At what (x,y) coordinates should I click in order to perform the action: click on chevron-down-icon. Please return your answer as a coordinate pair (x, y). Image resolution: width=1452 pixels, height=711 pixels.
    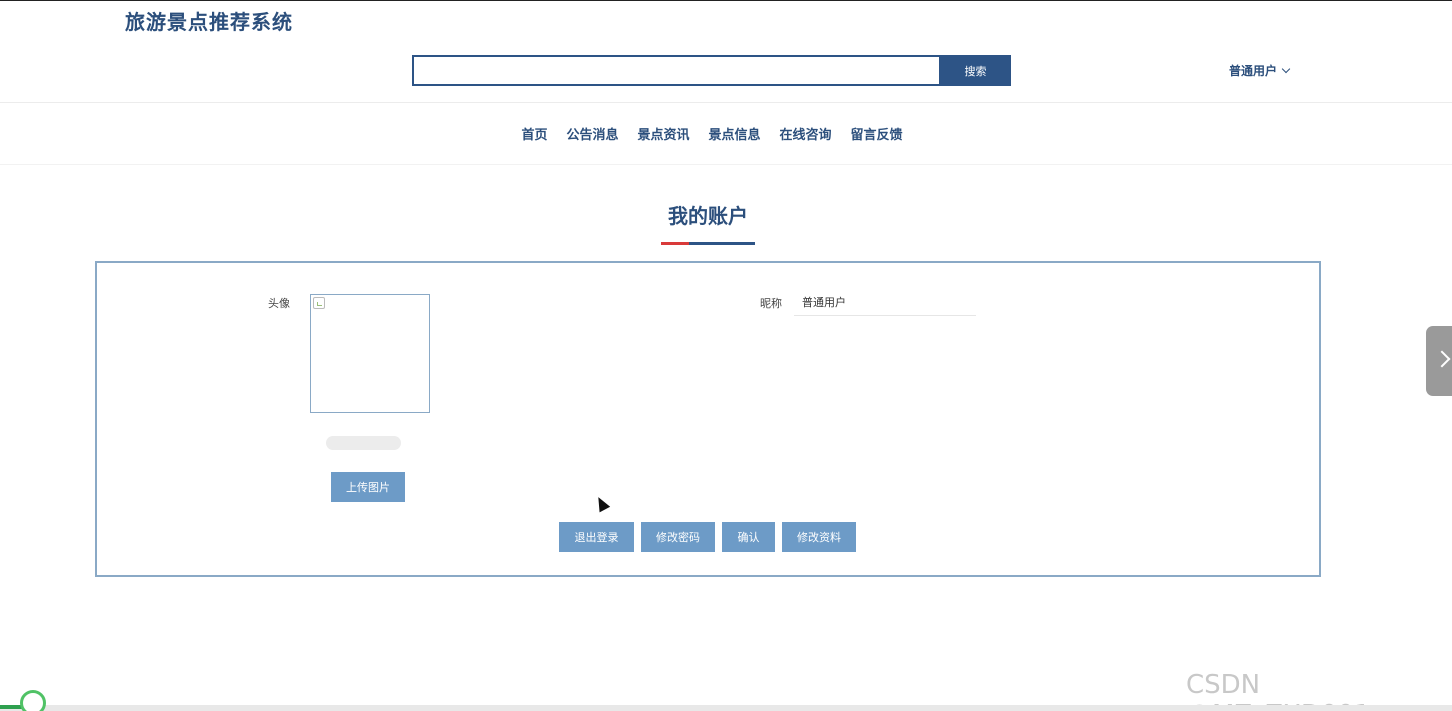
    Looking at the image, I should click on (1286, 68).